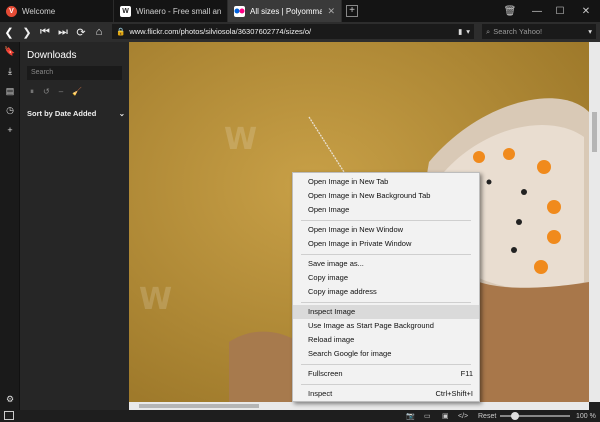  I want to click on forward-button: ❯, so click(27, 32).